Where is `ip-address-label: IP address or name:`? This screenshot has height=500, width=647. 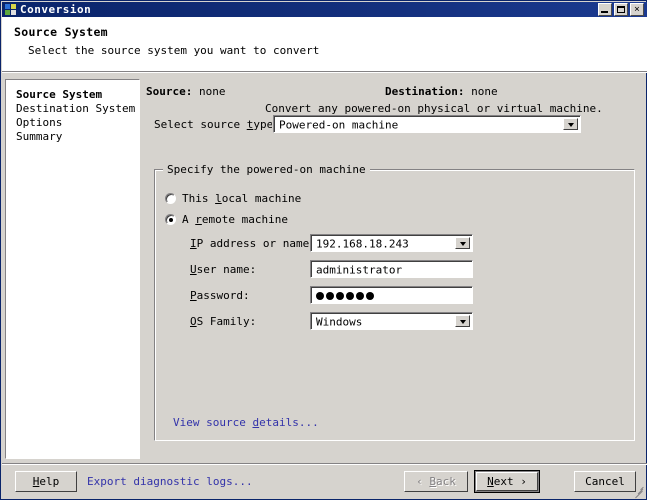 ip-address-label: IP address or name: is located at coordinates (253, 243).